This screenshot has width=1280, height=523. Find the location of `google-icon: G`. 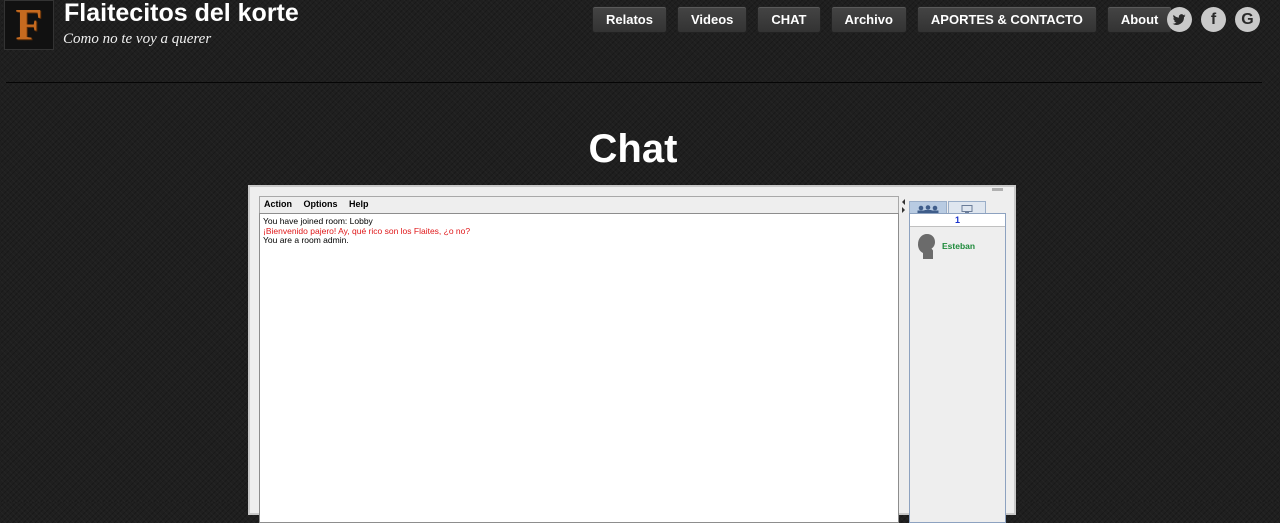

google-icon: G is located at coordinates (1247, 19).